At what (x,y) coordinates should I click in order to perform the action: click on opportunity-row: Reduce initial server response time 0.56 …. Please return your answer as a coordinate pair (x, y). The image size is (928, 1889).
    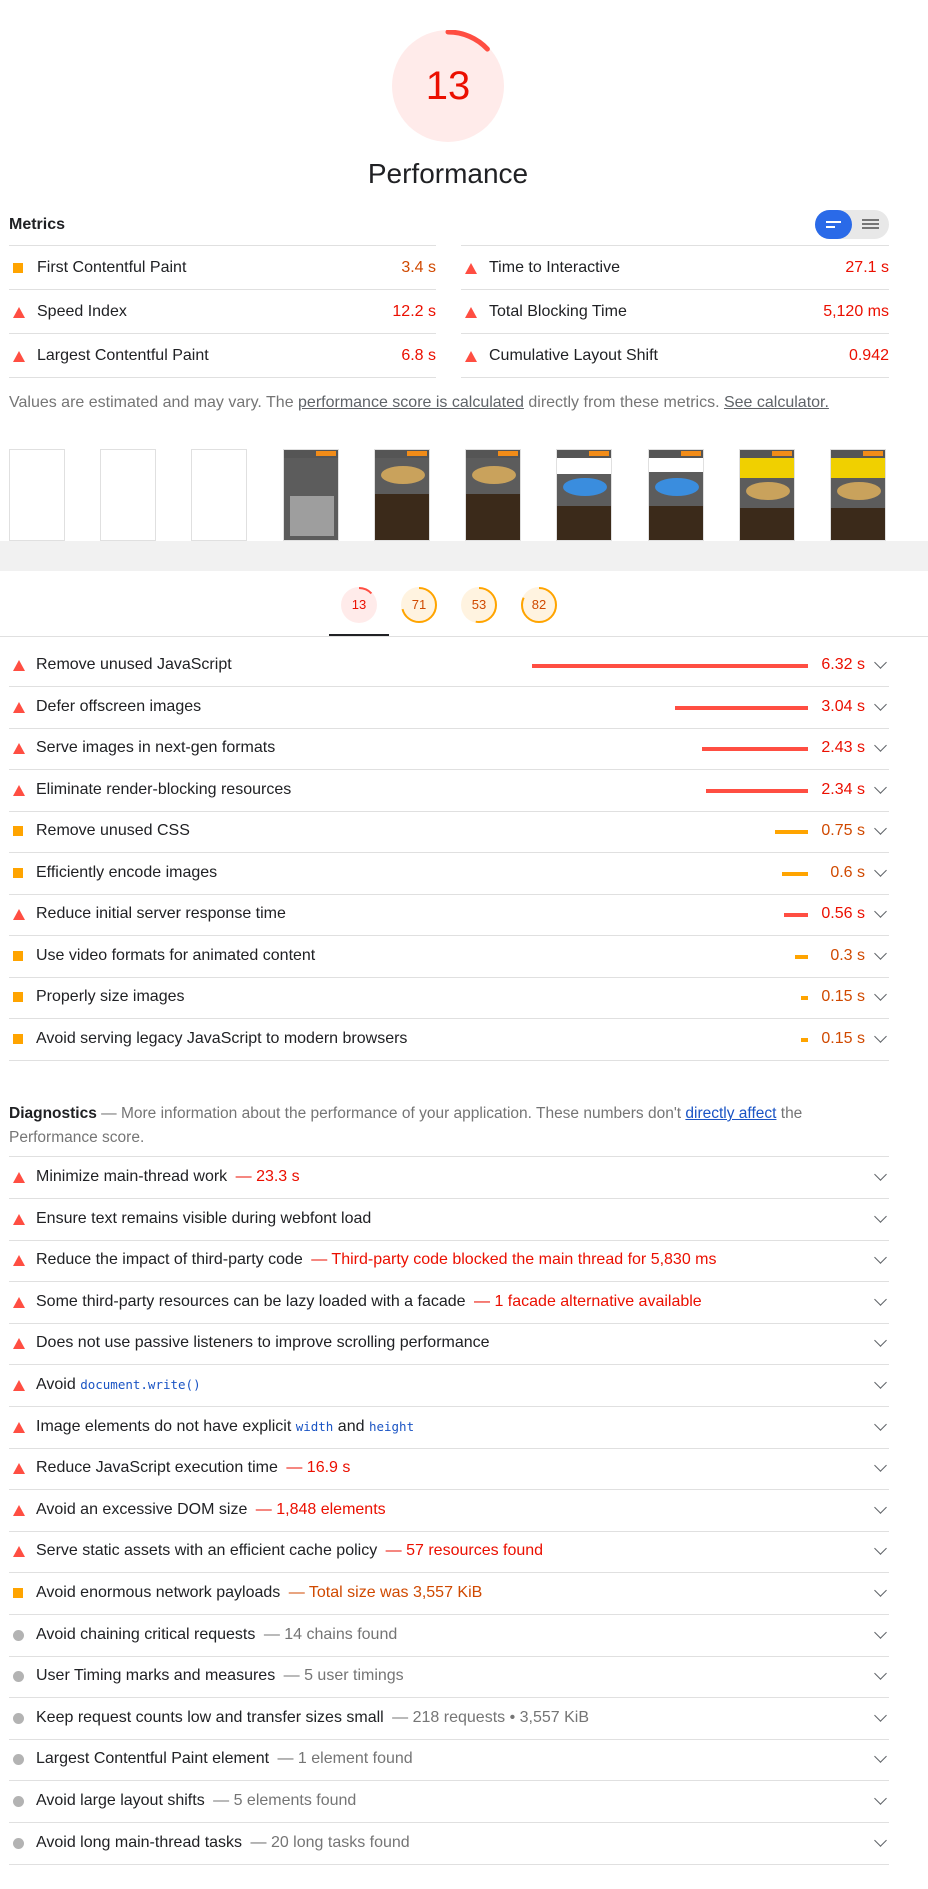
    Looking at the image, I should click on (449, 915).